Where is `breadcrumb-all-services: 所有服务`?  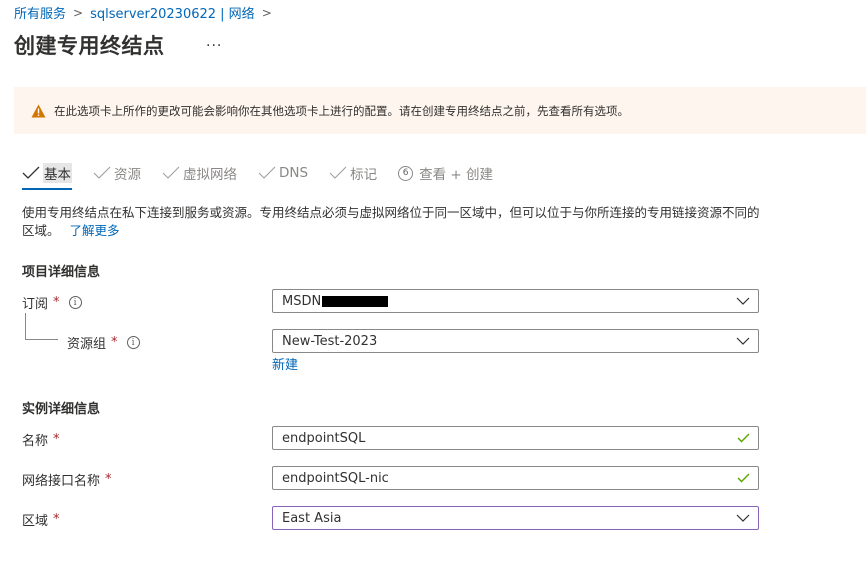
breadcrumb-all-services: 所有服务 is located at coordinates (40, 12).